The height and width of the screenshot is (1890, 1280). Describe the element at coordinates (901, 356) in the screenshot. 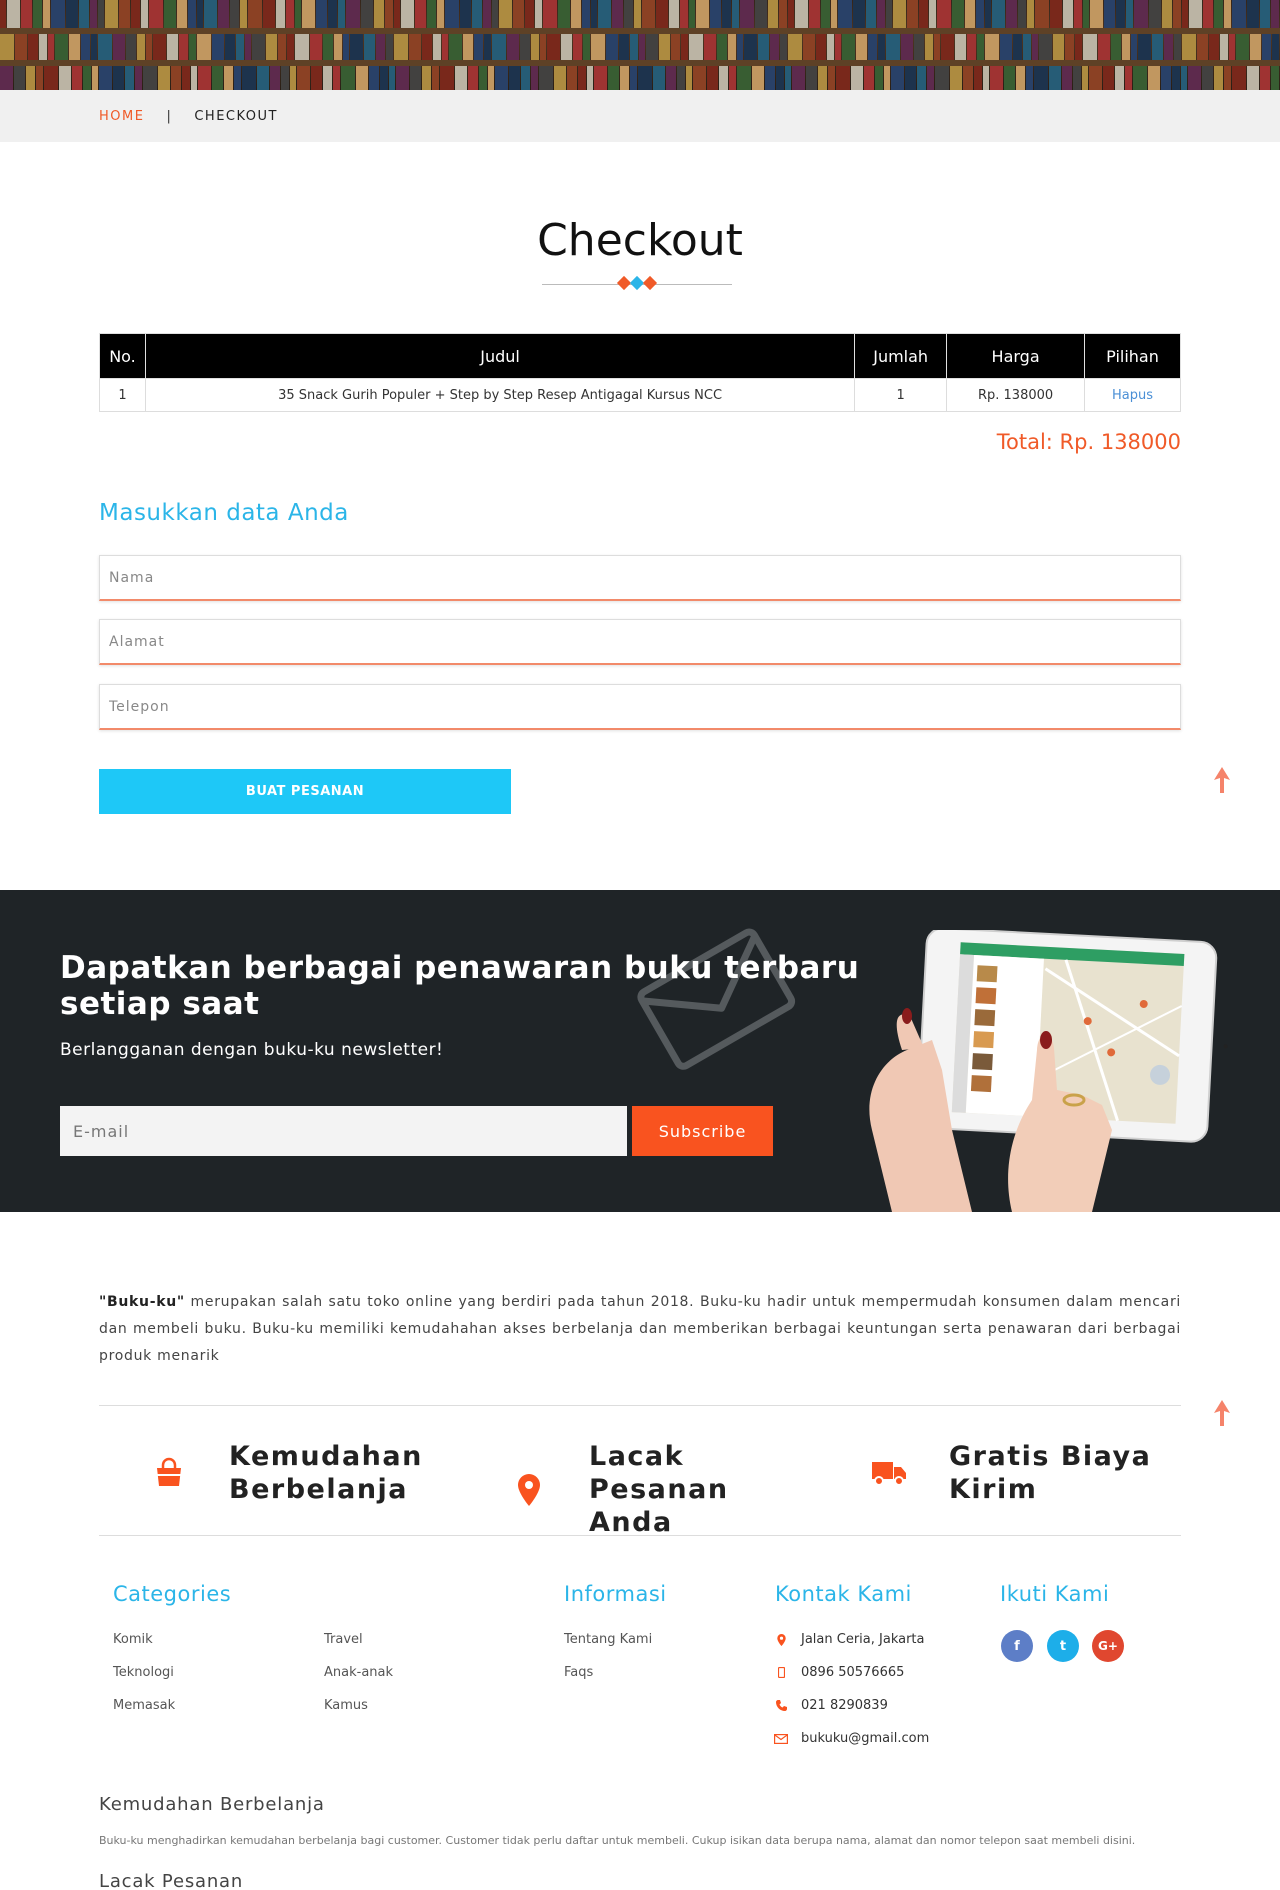

I see `column-header-qty: Jumlah` at that location.